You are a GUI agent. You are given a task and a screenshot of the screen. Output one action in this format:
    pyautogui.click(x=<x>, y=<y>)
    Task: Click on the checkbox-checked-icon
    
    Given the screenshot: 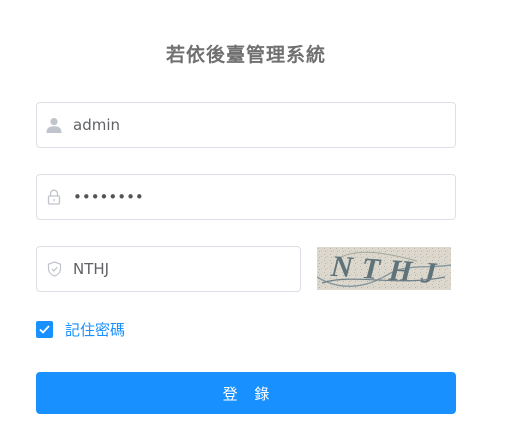 What is the action you would take?
    pyautogui.click(x=44, y=329)
    